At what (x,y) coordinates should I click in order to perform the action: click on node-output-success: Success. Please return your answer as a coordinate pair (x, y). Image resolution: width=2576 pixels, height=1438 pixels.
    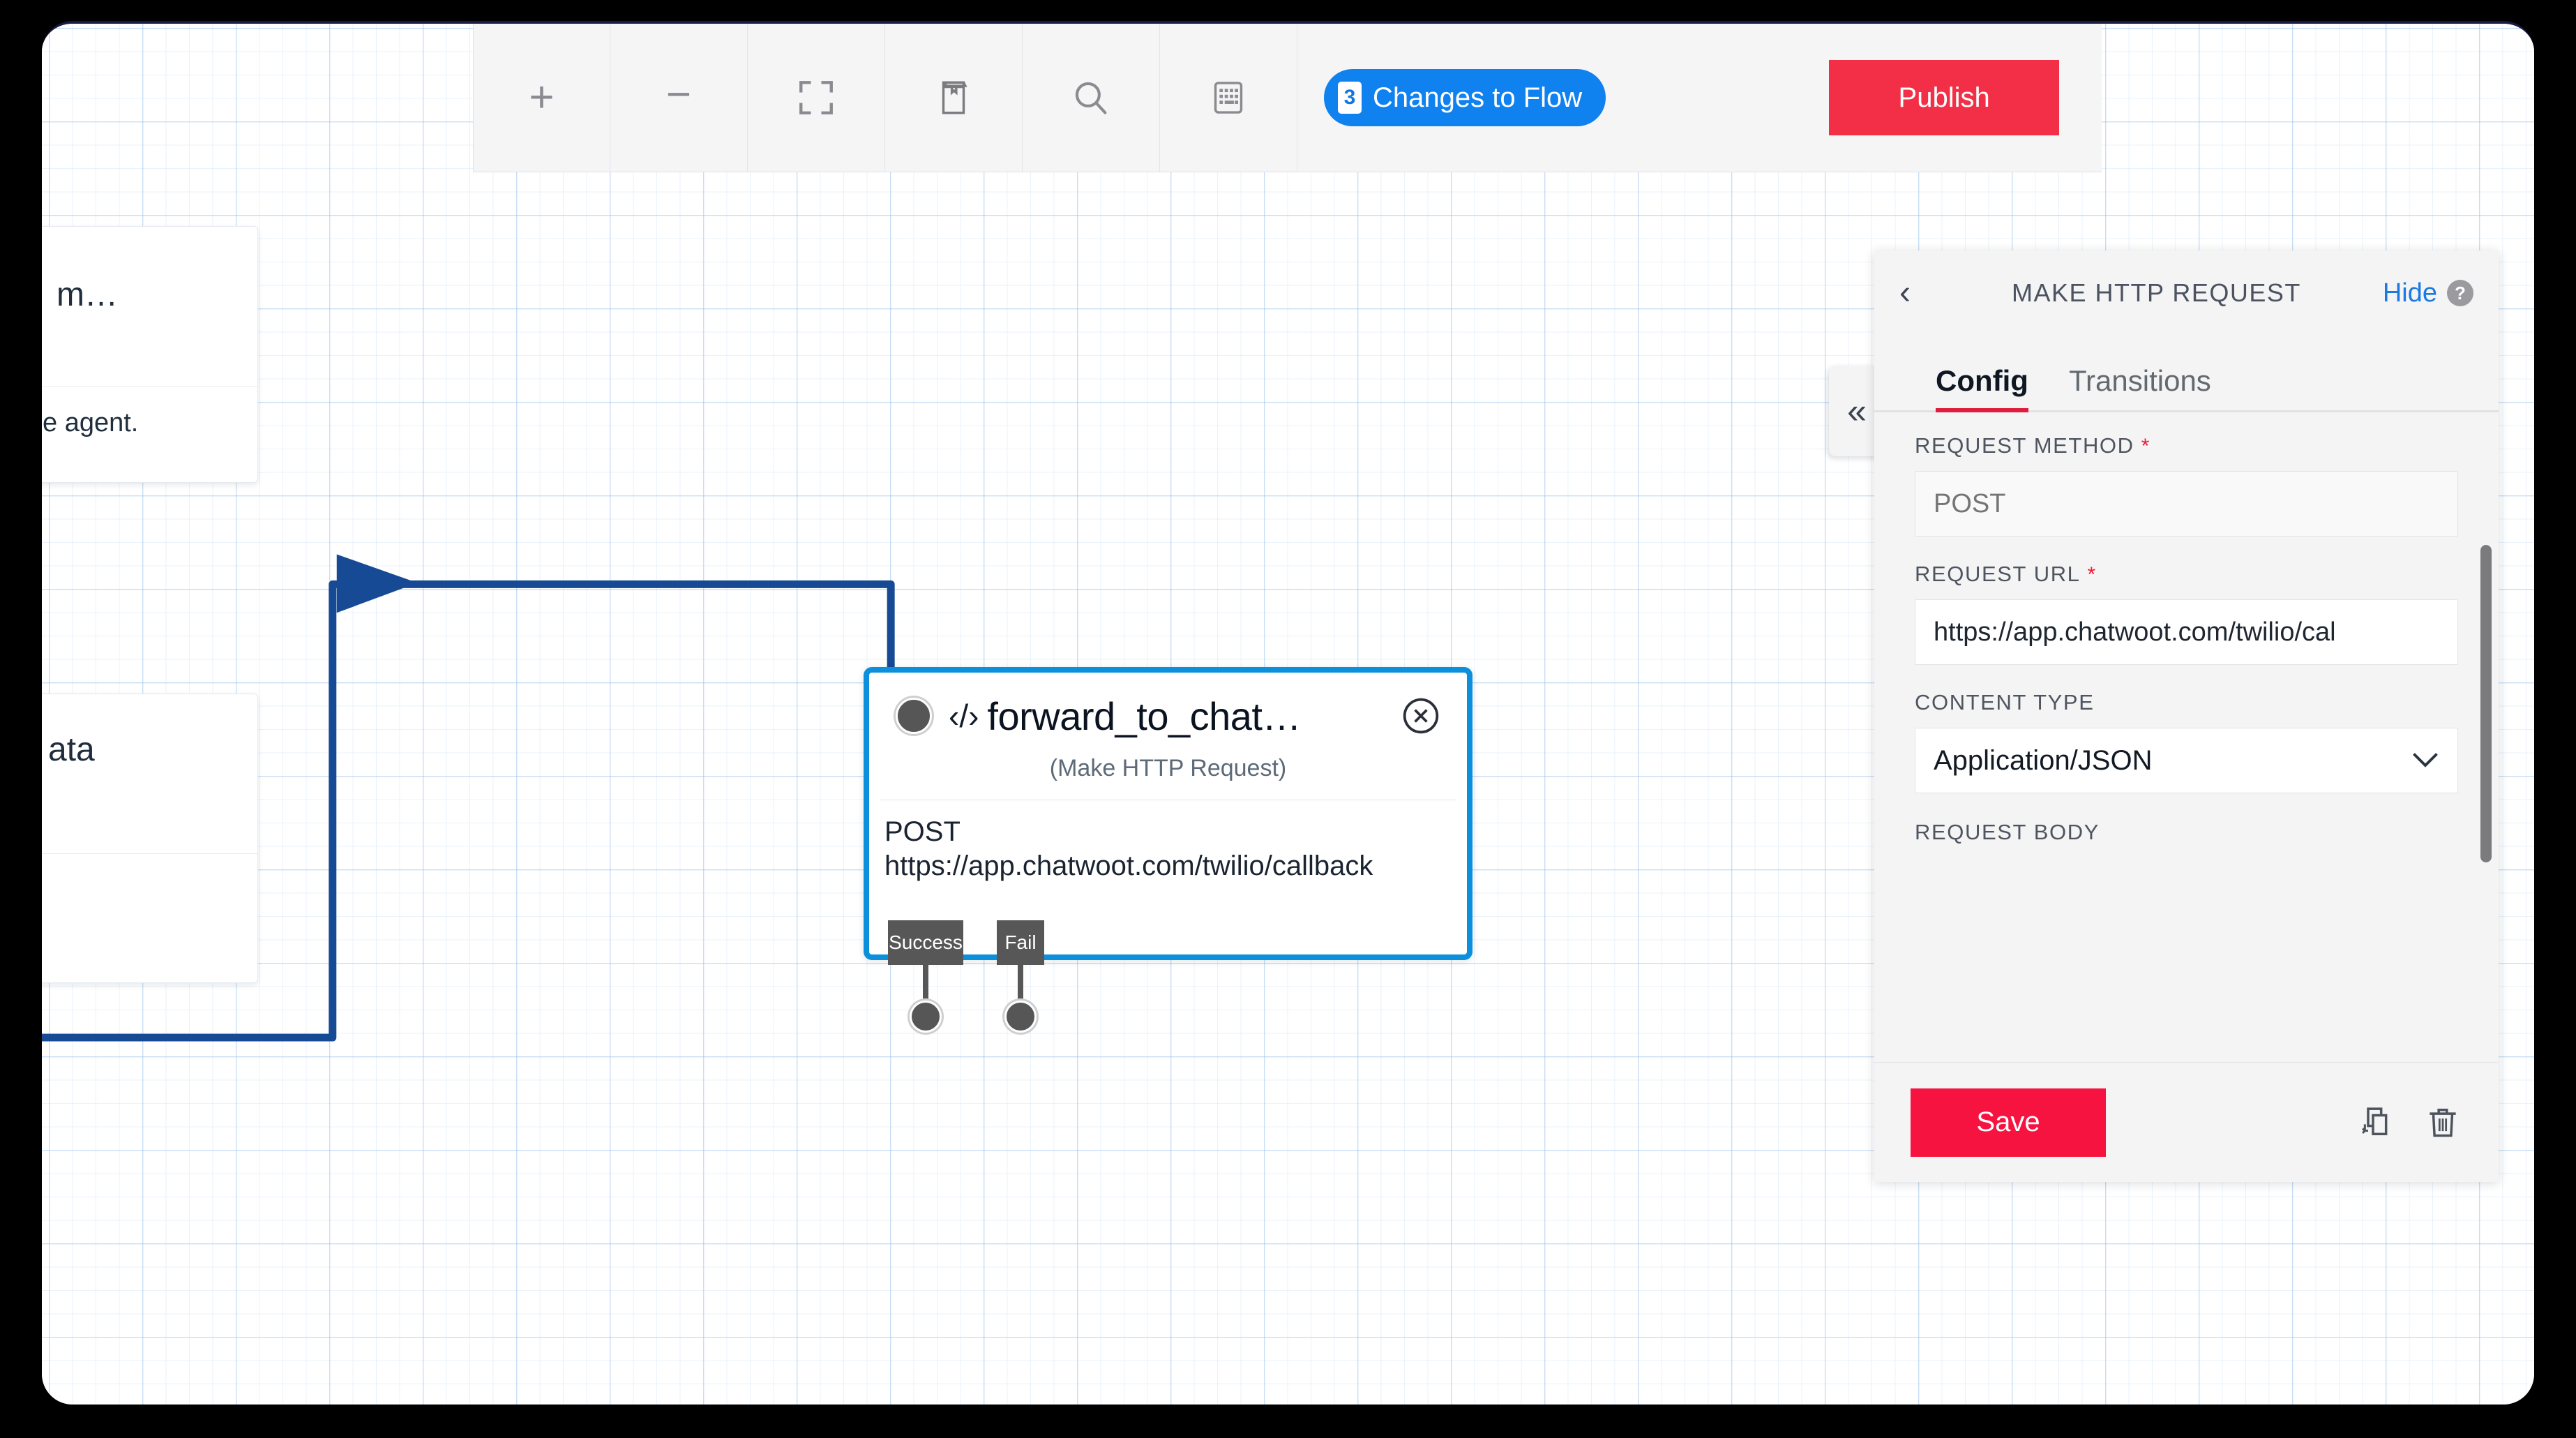
    Looking at the image, I should click on (925, 942).